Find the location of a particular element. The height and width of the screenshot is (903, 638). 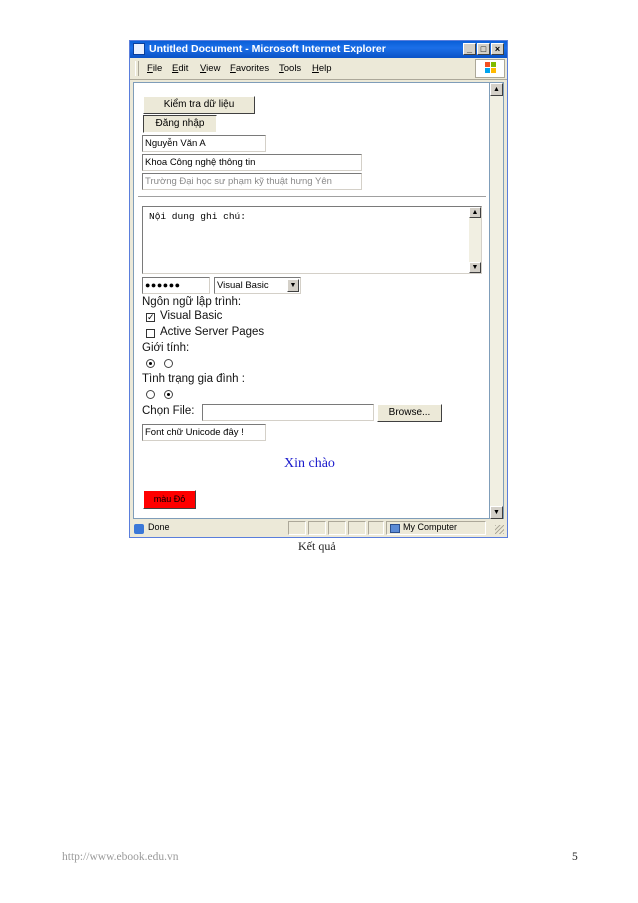

notes-scroll-down-icon: ▼ is located at coordinates (475, 267).